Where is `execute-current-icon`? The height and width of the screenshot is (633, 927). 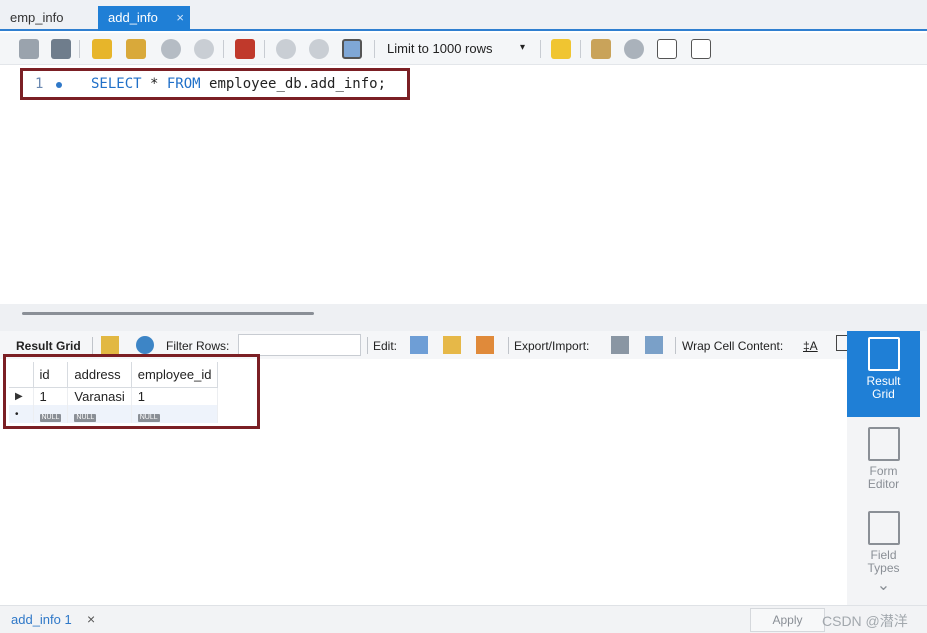
execute-current-icon is located at coordinates (136, 49).